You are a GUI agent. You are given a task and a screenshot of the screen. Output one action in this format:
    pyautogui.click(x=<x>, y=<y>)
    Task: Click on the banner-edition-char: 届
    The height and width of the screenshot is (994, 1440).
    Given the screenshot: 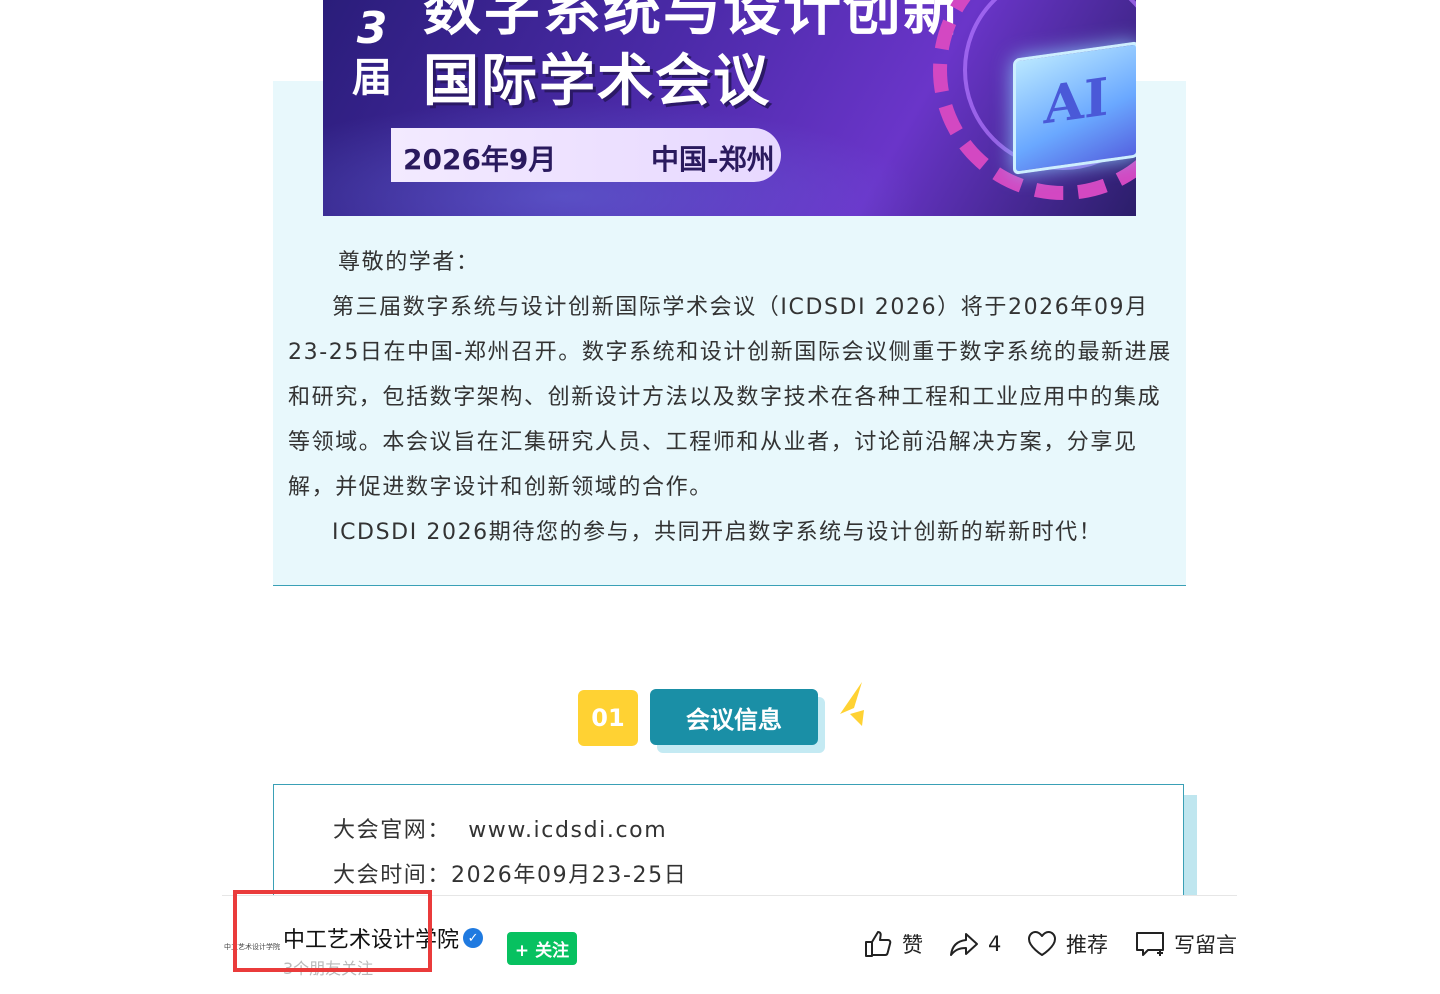 What is the action you would take?
    pyautogui.click(x=372, y=78)
    